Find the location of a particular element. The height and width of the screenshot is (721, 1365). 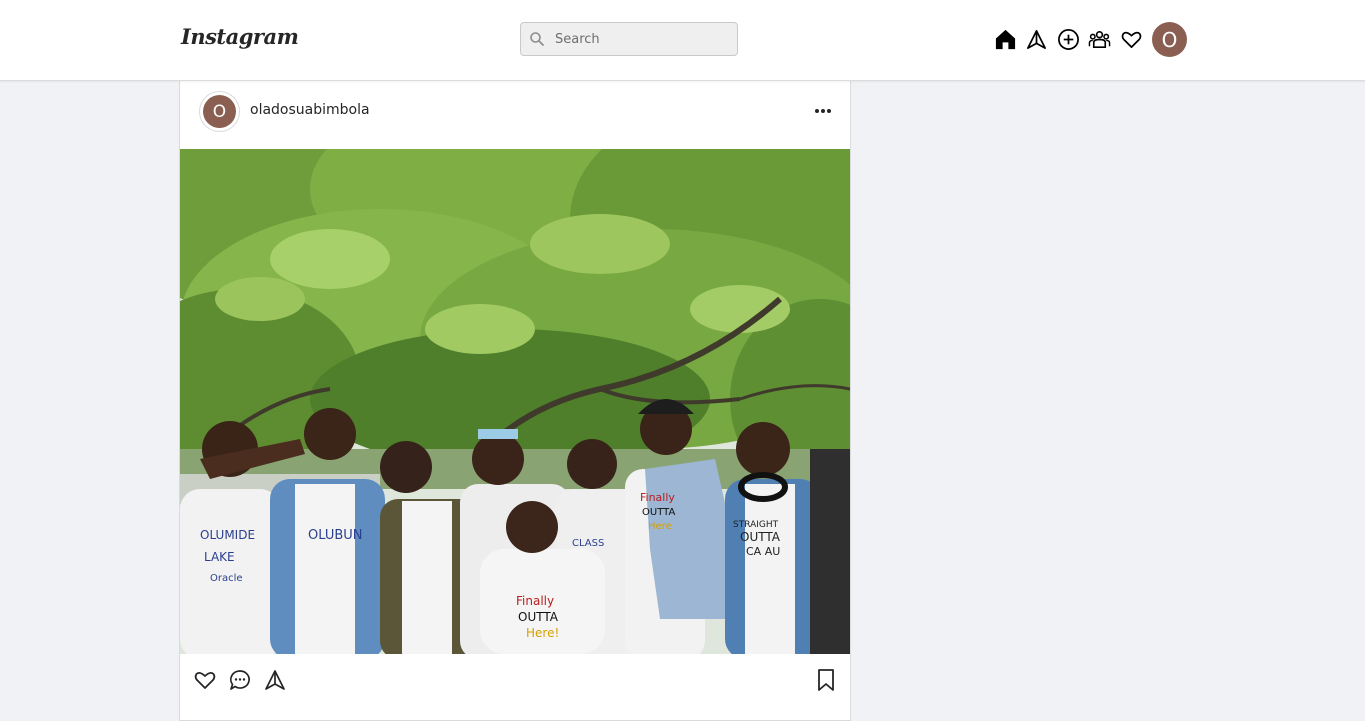

instagram-logo: Instagram is located at coordinates (240, 36).